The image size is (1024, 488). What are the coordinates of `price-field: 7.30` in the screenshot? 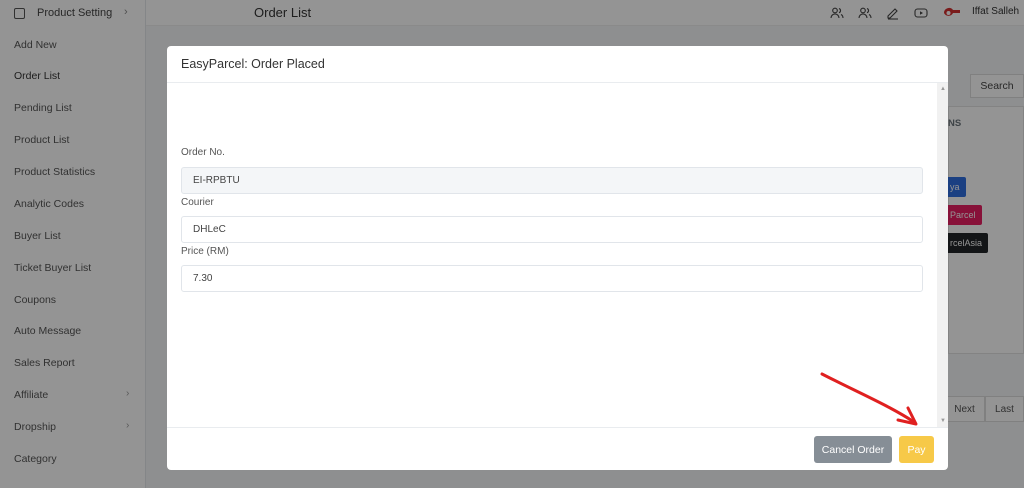 It's located at (552, 278).